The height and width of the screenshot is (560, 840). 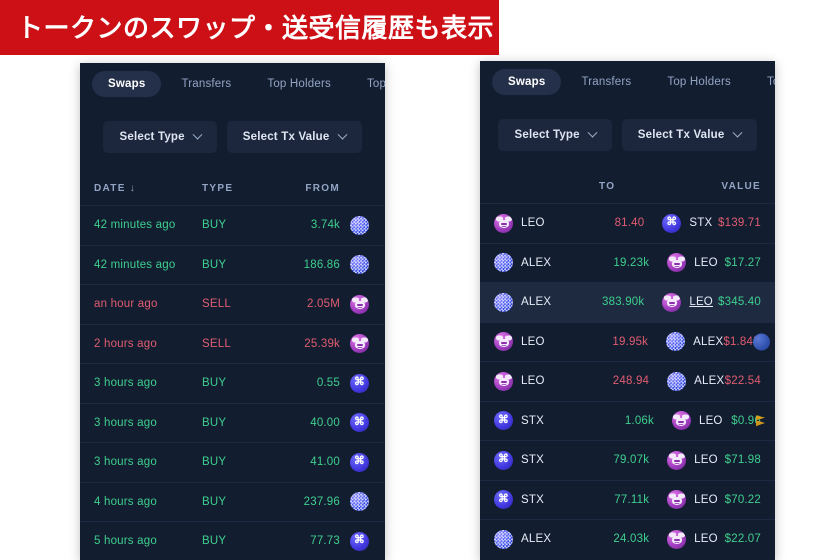 I want to click on table-header-left: DATE ↓ TYPE FROM, so click(x=232, y=188).